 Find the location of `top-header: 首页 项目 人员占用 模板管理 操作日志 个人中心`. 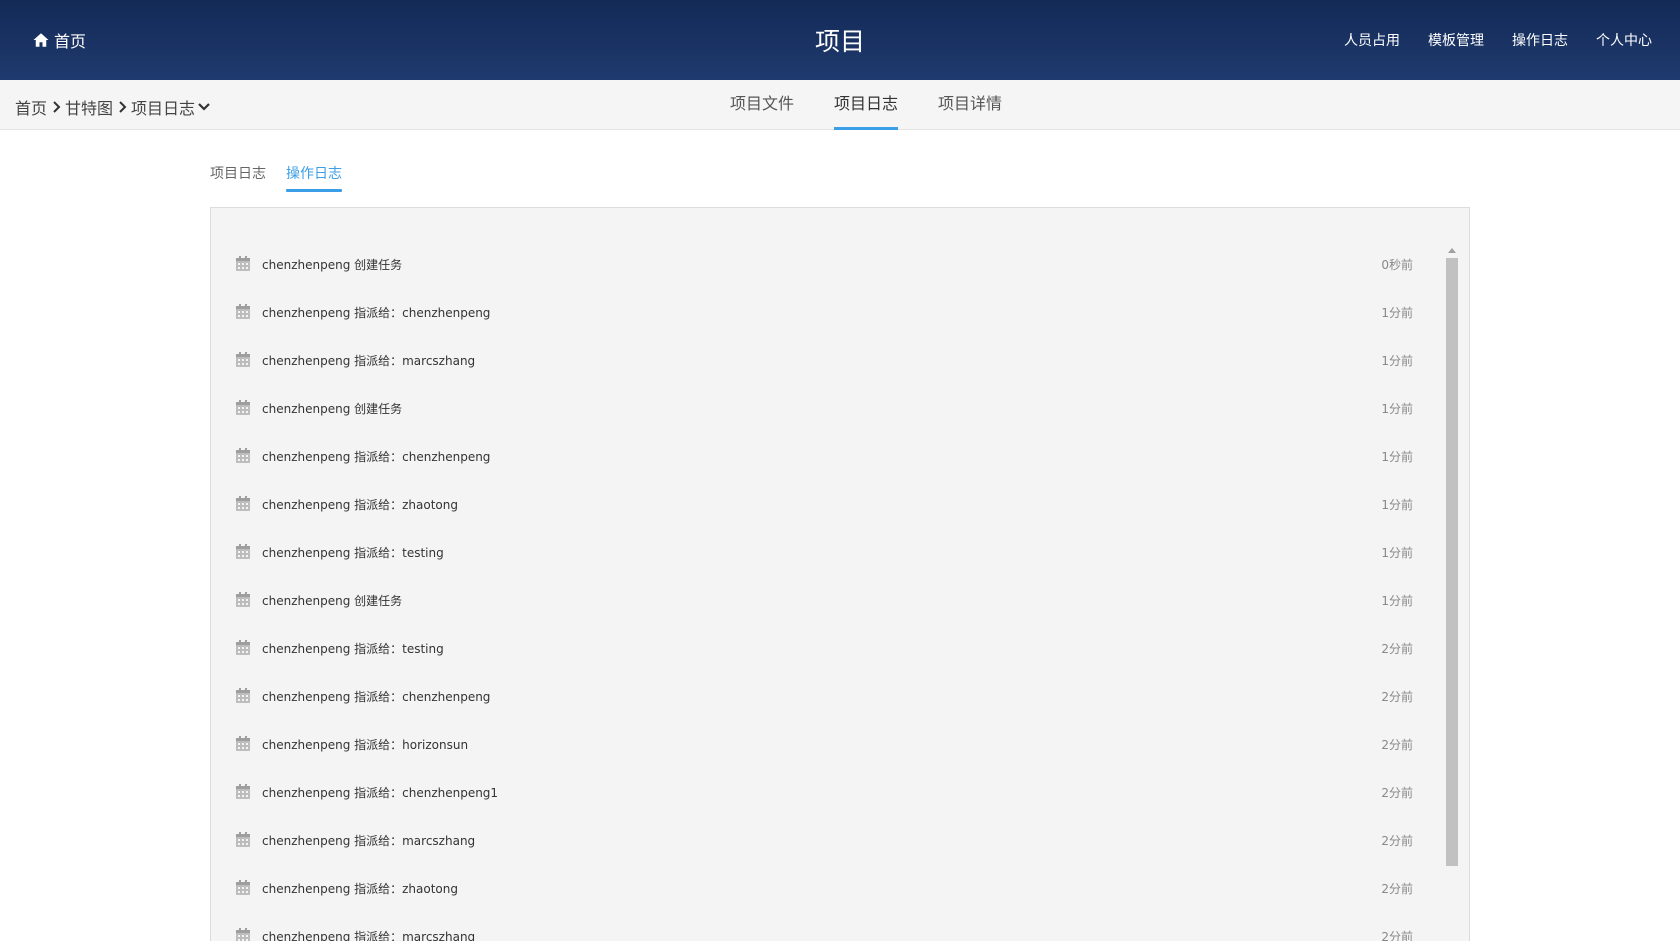

top-header: 首页 项目 人员占用 模板管理 操作日志 个人中心 is located at coordinates (840, 40).